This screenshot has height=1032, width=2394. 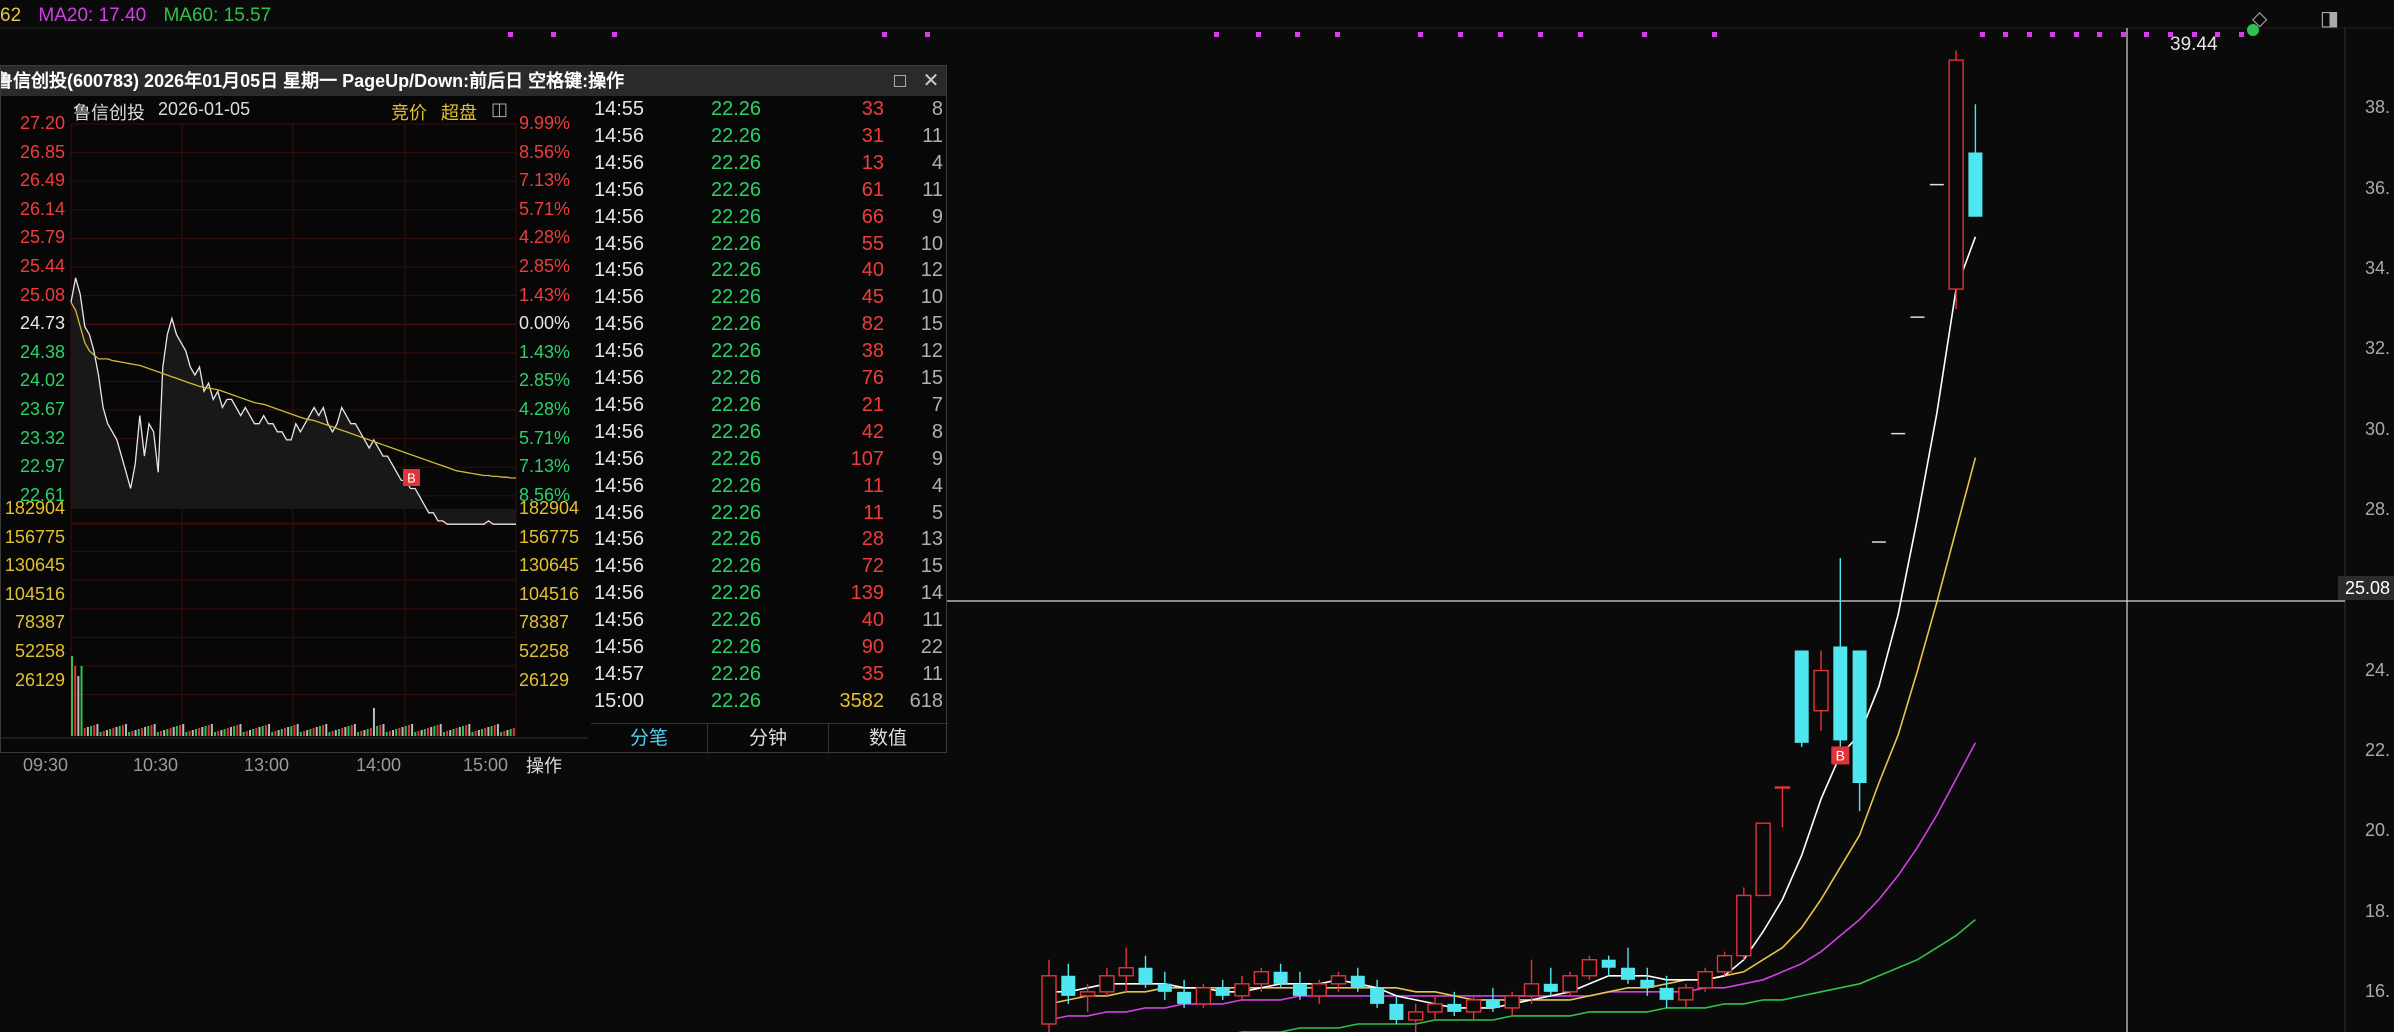 What do you see at coordinates (768, 539) in the screenshot?
I see `tick-row: 14:56 22.26 28 13` at bounding box center [768, 539].